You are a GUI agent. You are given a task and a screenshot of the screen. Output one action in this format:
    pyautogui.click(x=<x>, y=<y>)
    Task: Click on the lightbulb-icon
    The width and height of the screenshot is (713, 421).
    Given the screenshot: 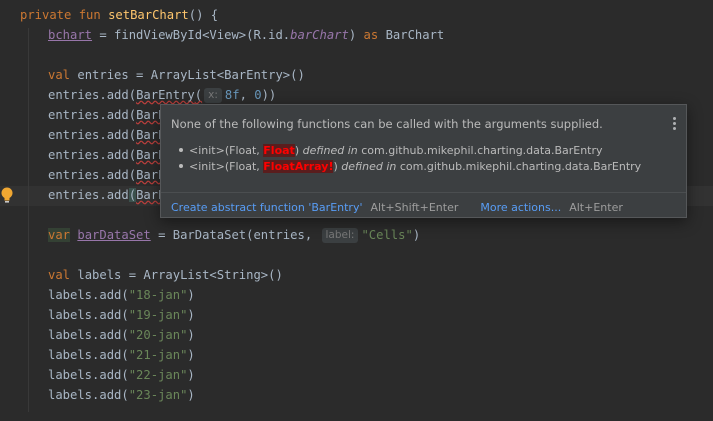 What is the action you would take?
    pyautogui.click(x=7, y=195)
    